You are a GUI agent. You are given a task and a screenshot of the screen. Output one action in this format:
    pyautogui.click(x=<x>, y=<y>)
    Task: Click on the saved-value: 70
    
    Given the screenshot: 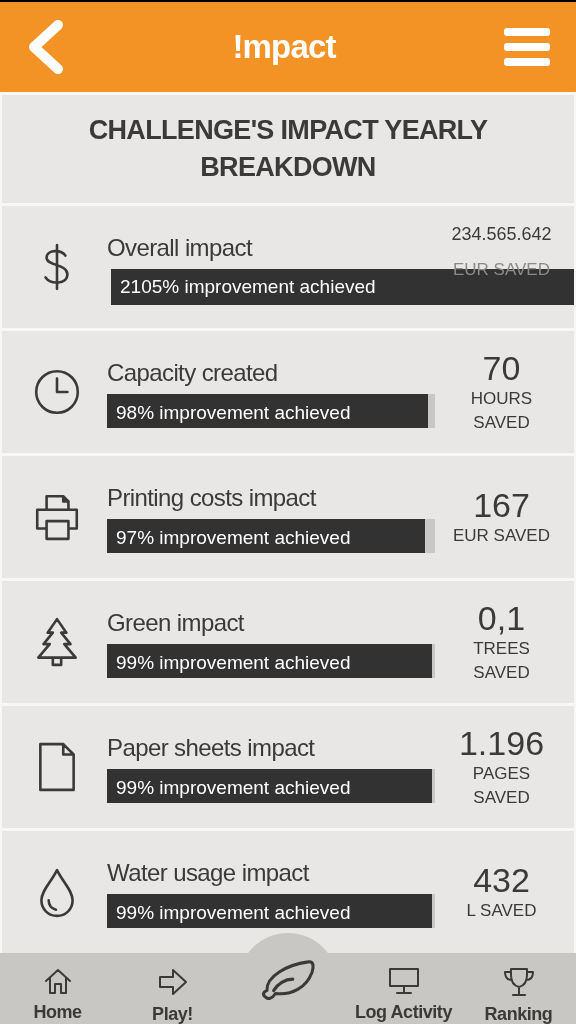 What is the action you would take?
    pyautogui.click(x=501, y=368)
    